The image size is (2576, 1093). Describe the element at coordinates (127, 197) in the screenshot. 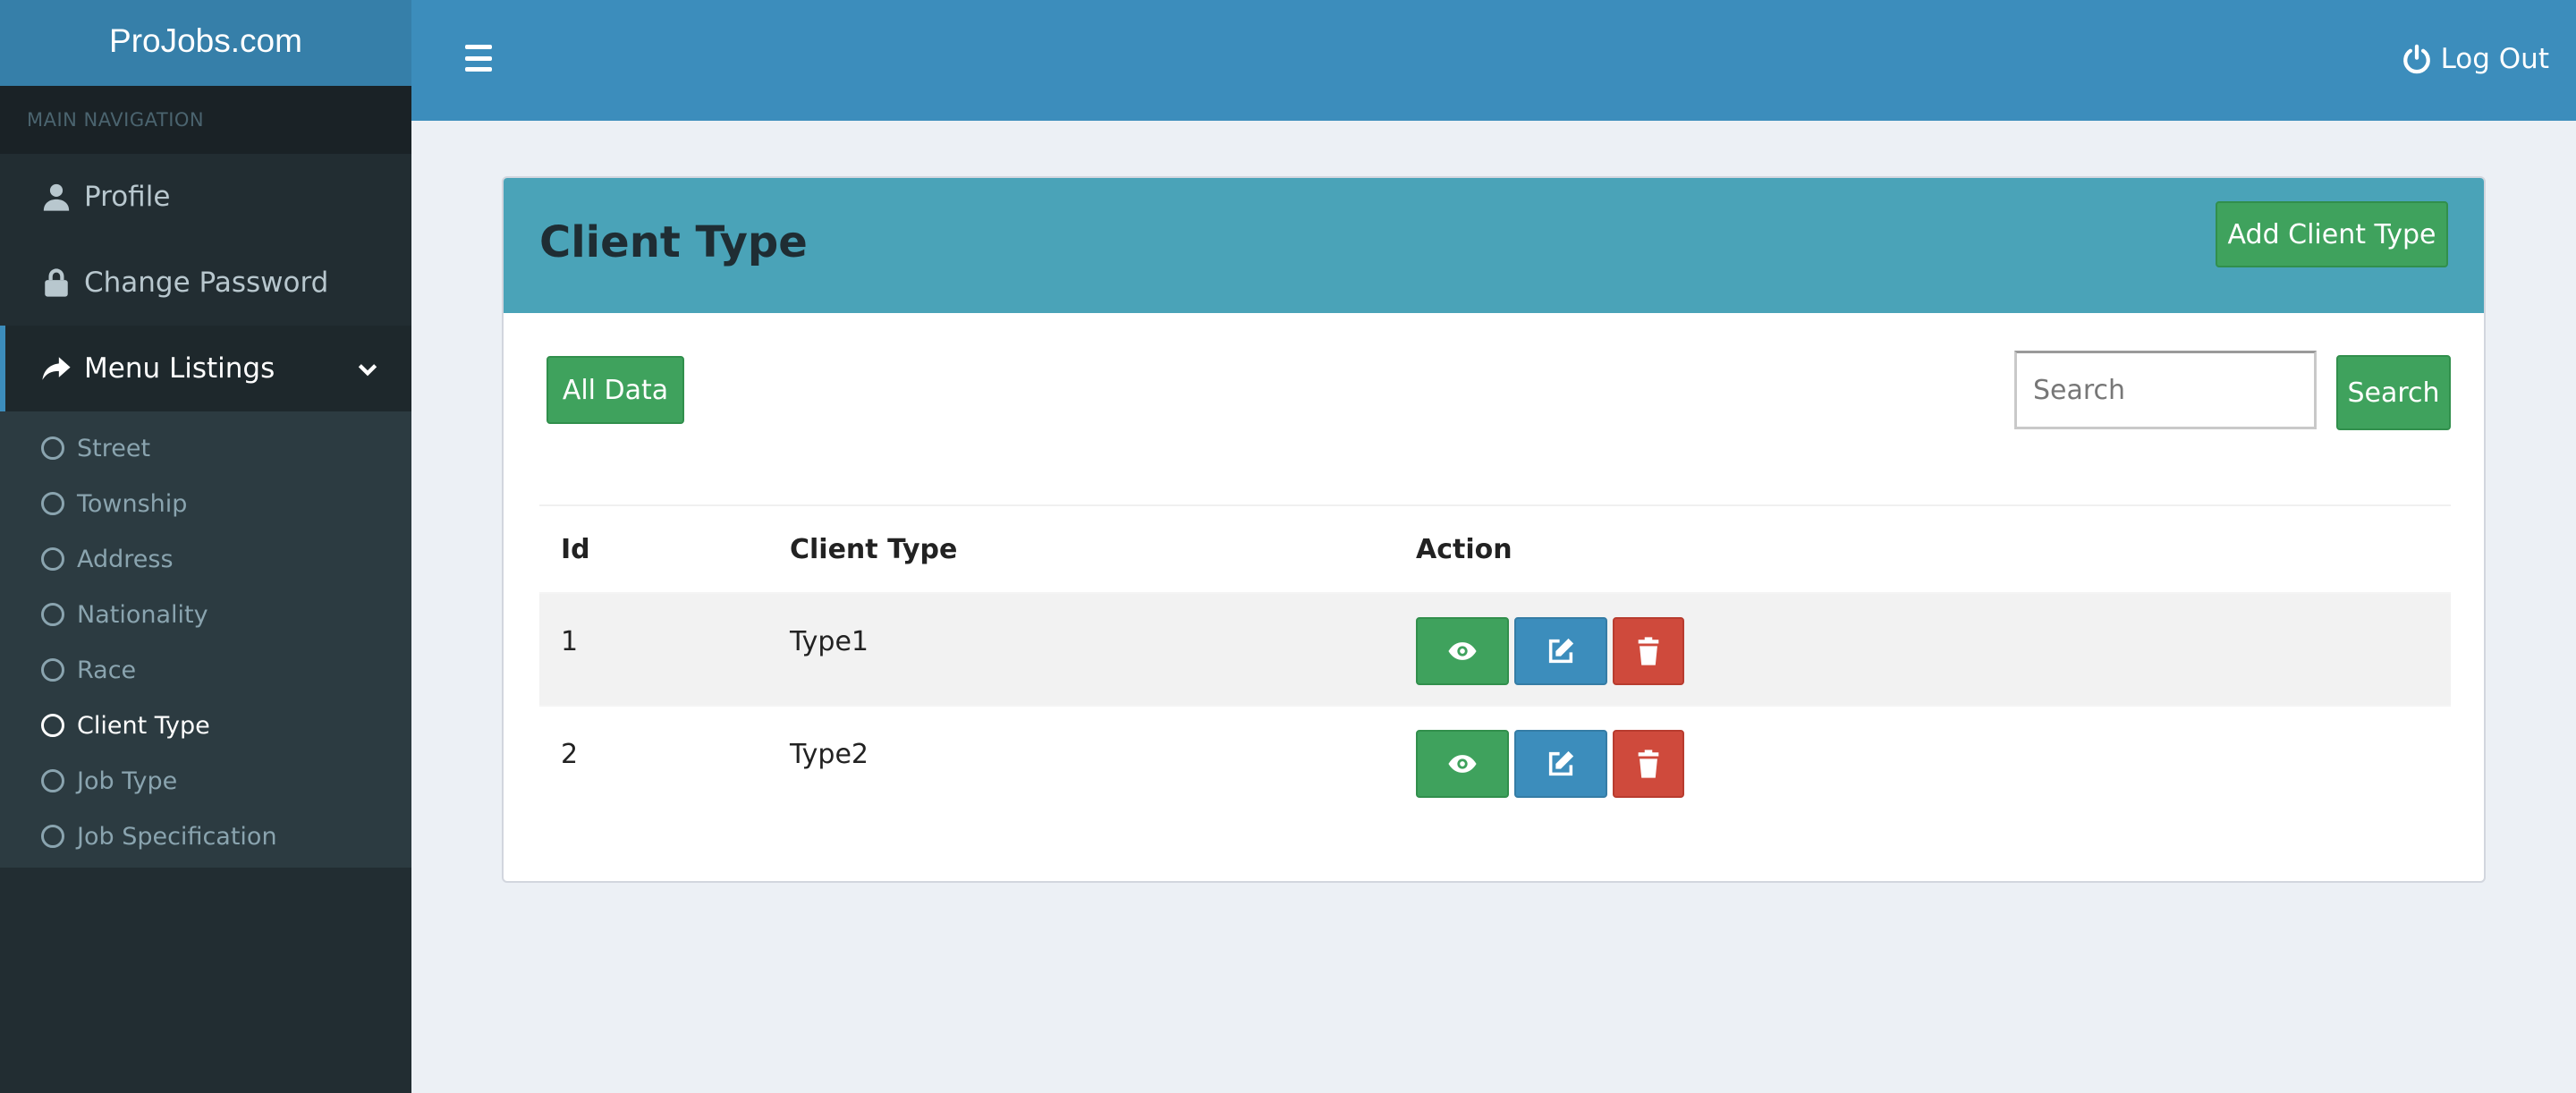

I see `sidebar-item-label: Profile` at that location.